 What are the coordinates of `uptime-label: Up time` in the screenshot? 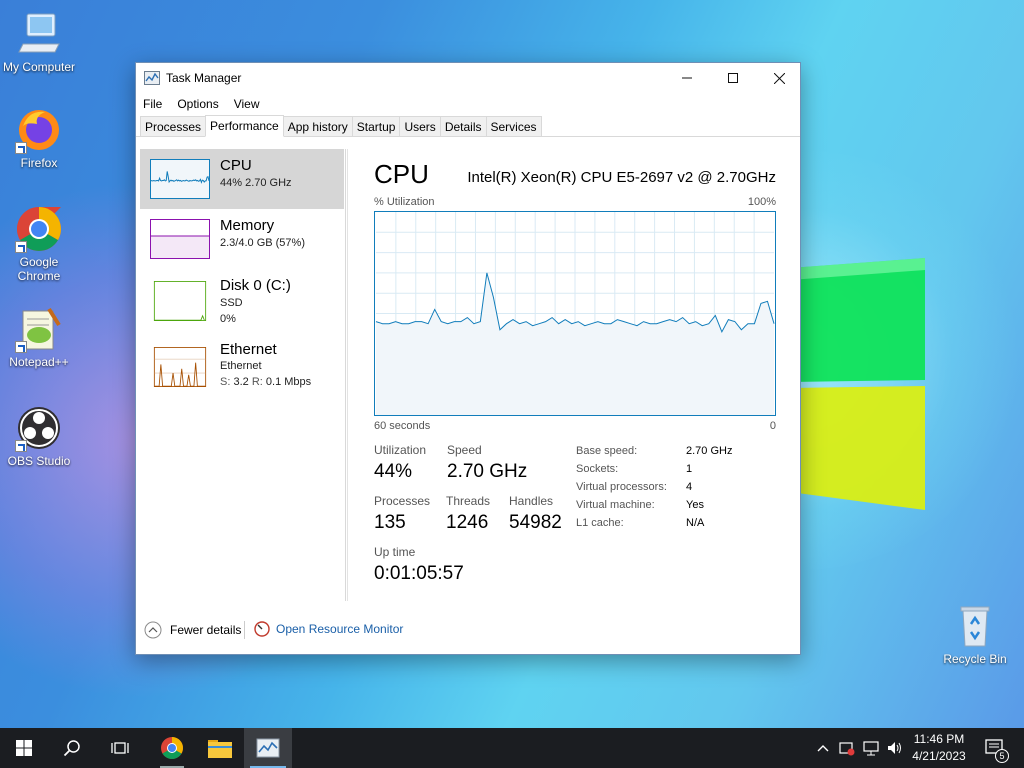 It's located at (395, 552).